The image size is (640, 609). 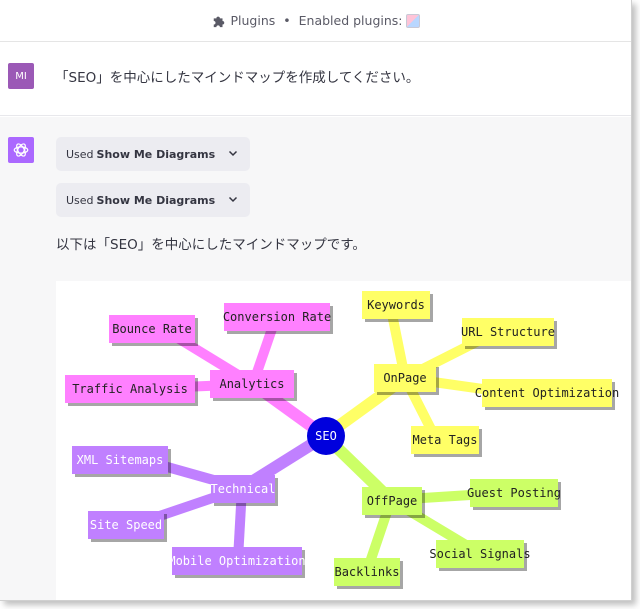 I want to click on tool-usage-dropdown-1: Used Show Me Diagrams, so click(x=153, y=154).